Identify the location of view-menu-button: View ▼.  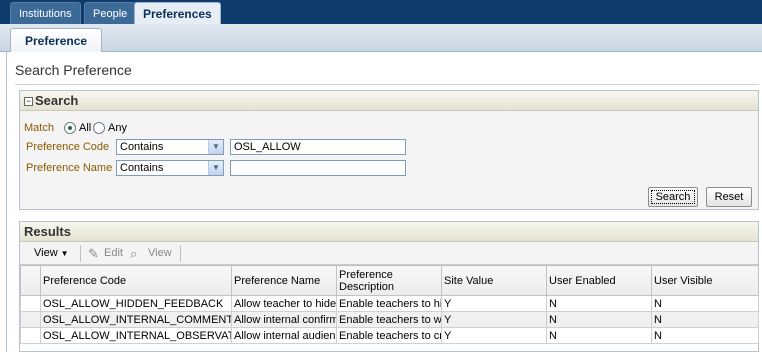
(51, 253).